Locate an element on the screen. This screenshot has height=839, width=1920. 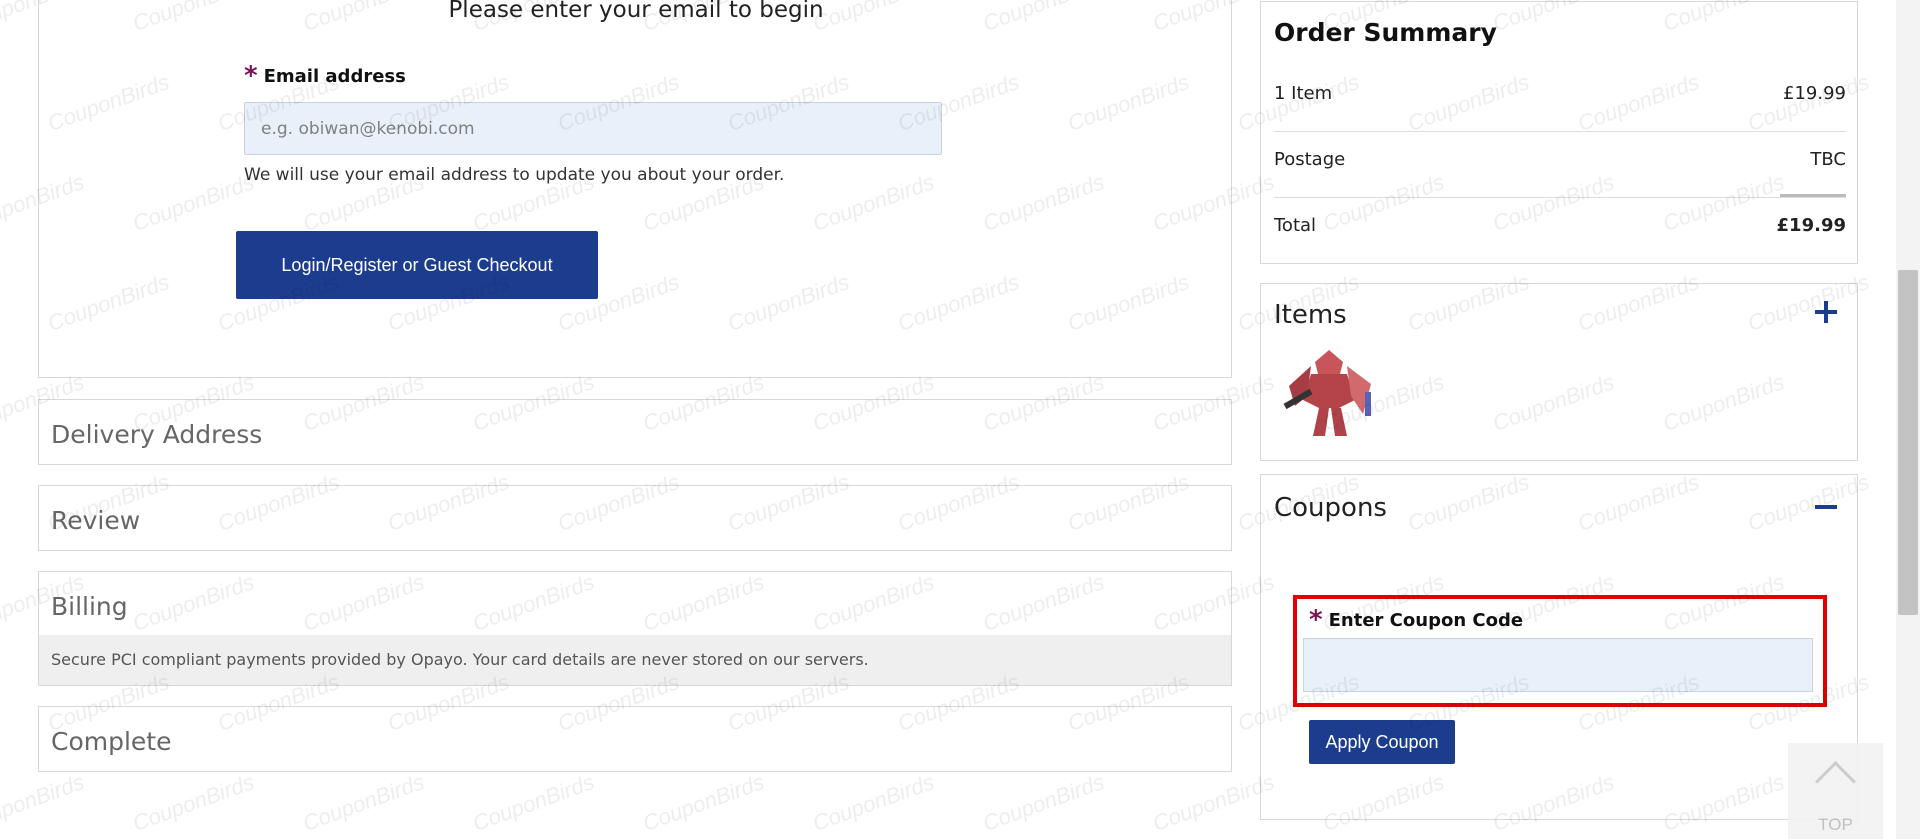
plus-icon is located at coordinates (1826, 312).